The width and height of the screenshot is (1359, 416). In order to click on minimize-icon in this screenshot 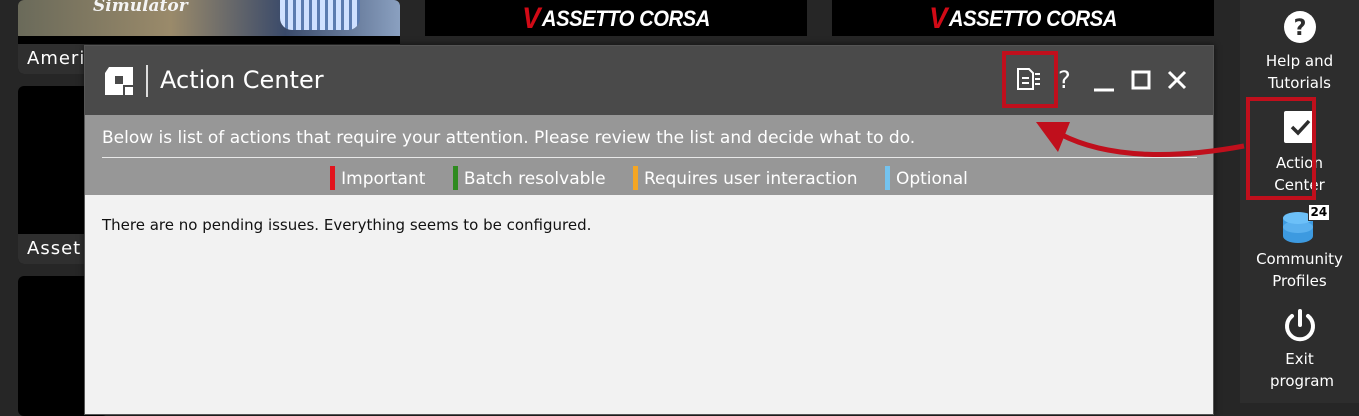, I will do `click(1104, 90)`.